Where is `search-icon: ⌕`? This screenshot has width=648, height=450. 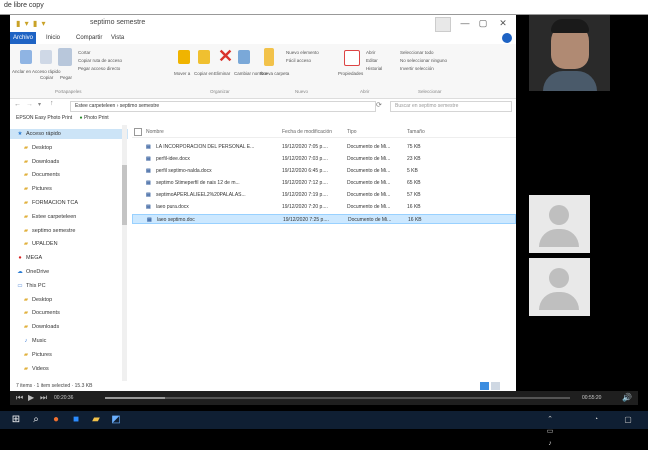
search-icon: ⌕ is located at coordinates (36, 420).